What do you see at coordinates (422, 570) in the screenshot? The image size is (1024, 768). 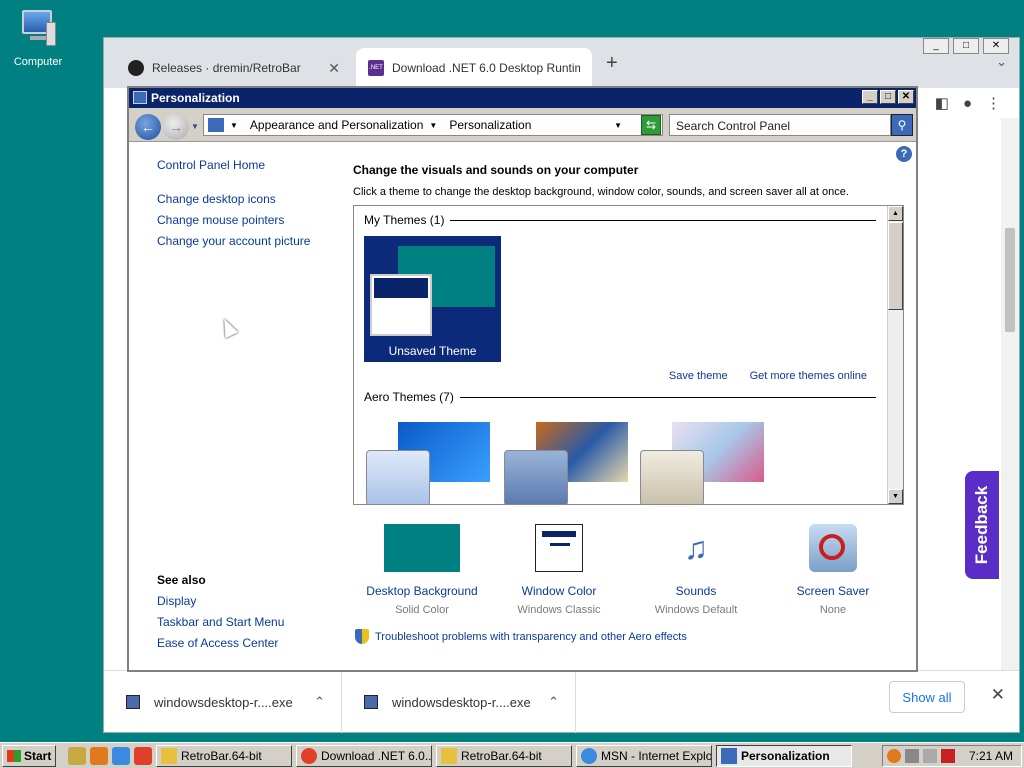 I see `desktop-background-tile: Desktop Background Solid Color` at bounding box center [422, 570].